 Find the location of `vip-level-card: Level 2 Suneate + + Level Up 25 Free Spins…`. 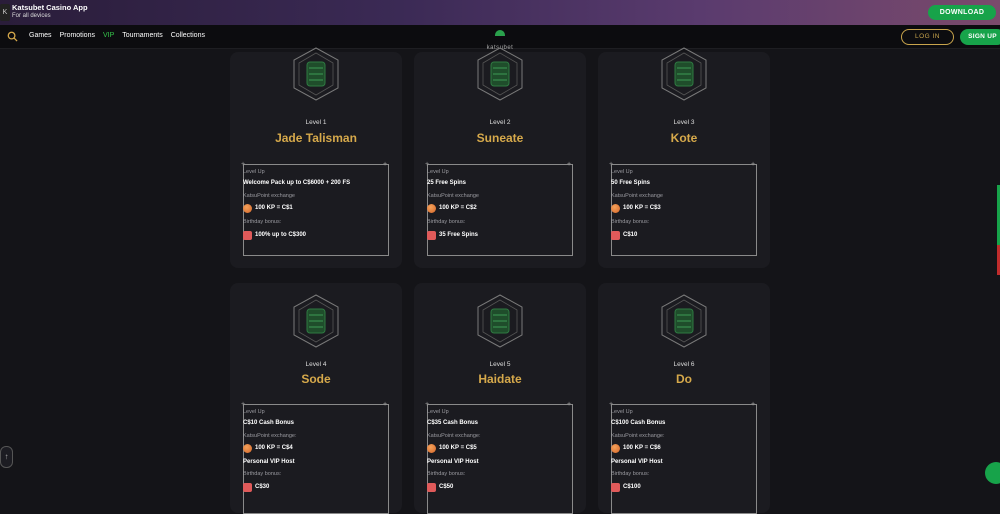

vip-level-card: Level 2 Suneate + + Level Up 25 Free Spins… is located at coordinates (500, 157).